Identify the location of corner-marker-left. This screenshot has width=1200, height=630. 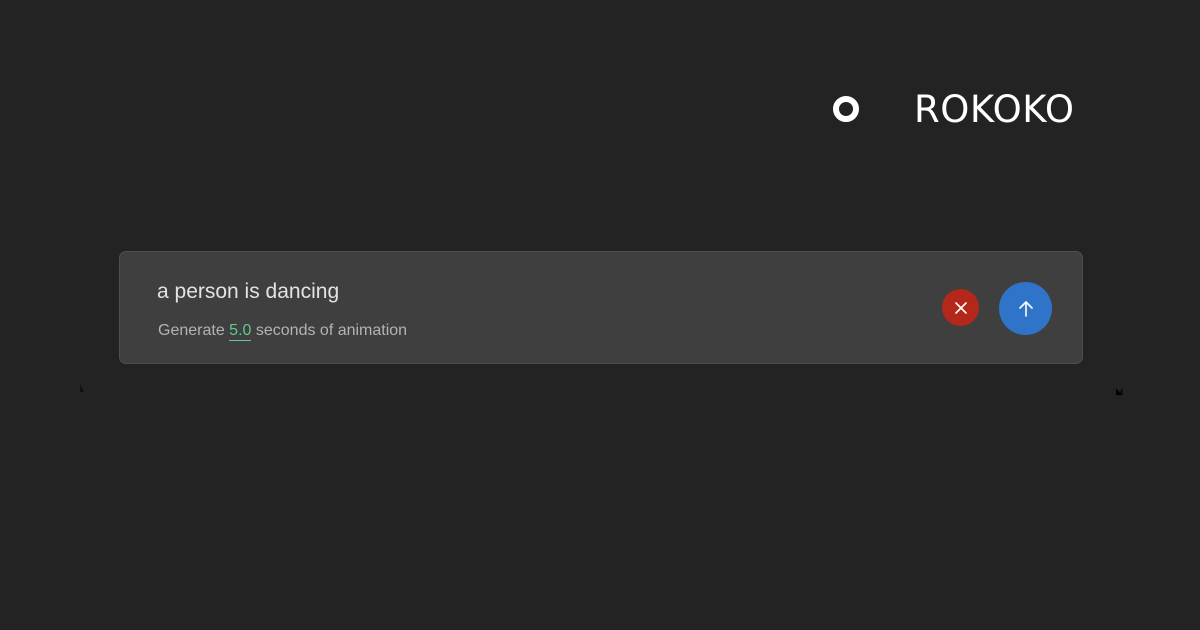
(84, 388).